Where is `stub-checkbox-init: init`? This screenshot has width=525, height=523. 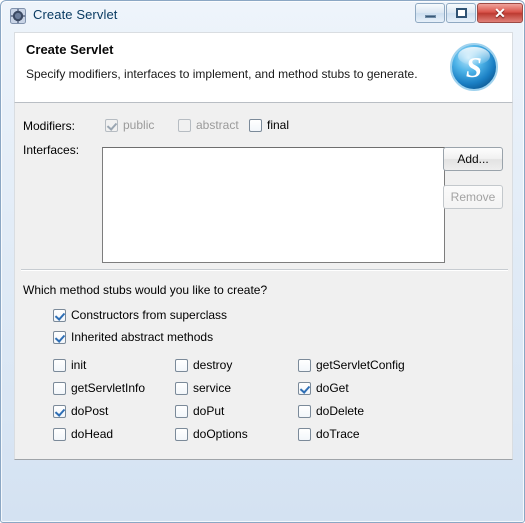
stub-checkbox-init: init is located at coordinates (69, 365).